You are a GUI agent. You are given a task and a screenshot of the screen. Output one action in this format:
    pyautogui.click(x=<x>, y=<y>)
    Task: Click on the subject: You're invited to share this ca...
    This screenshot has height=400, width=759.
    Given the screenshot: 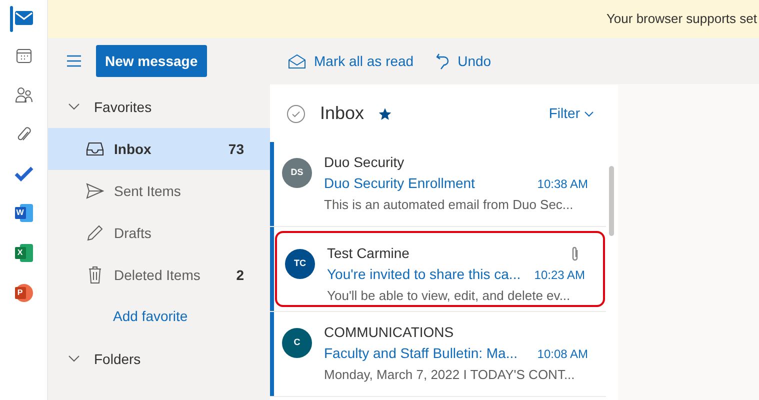 What is the action you would take?
    pyautogui.click(x=424, y=274)
    